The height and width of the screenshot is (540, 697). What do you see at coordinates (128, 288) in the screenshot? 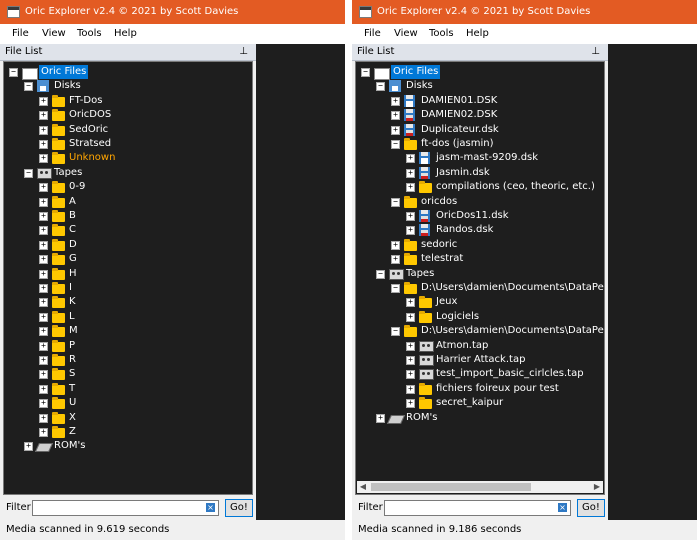
I see `tree-node: + I` at bounding box center [128, 288].